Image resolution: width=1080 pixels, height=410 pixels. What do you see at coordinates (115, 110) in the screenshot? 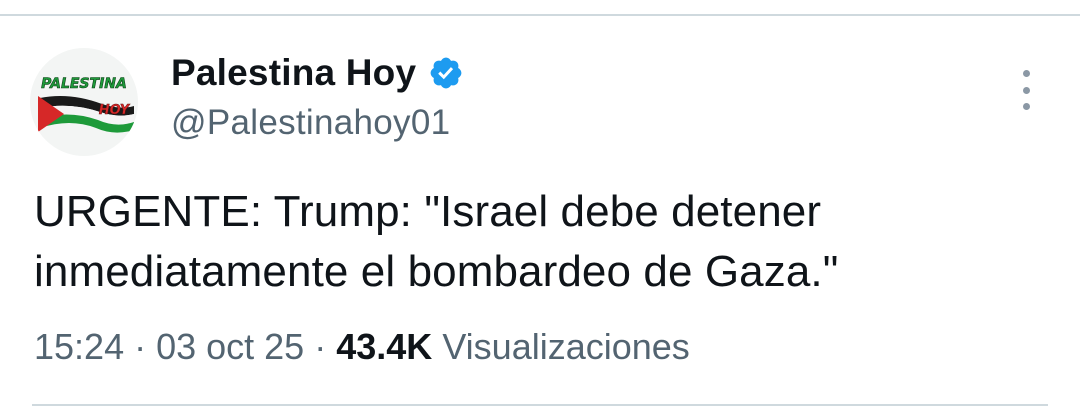
I see `avatar-text-bottom: HOY` at bounding box center [115, 110].